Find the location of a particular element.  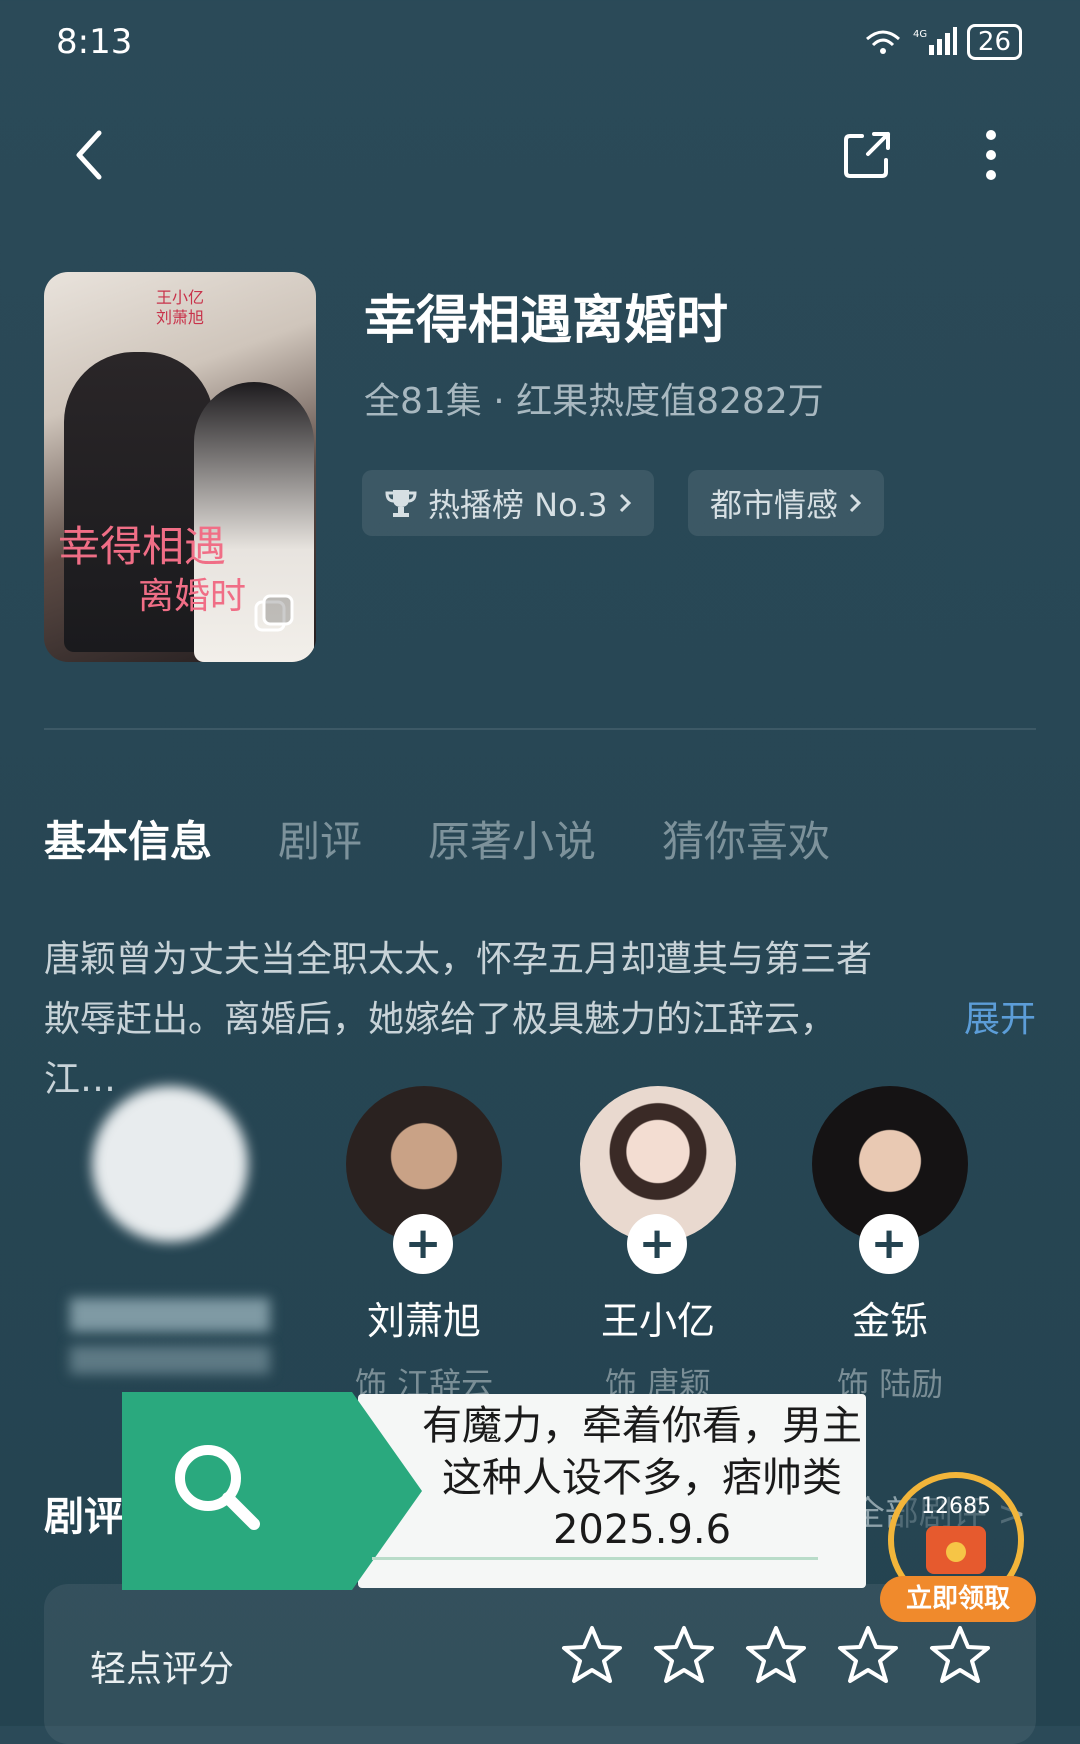

wifi-icon is located at coordinates (882, 42).